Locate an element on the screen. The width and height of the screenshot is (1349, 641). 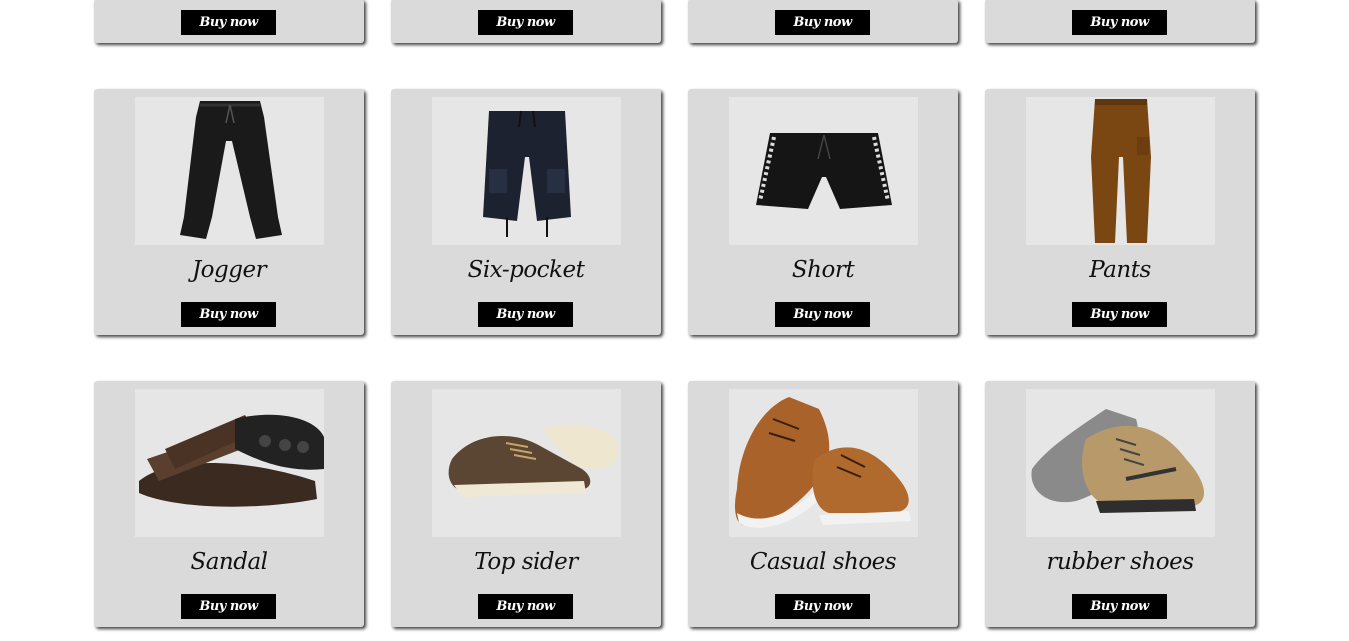
product-card-short: Short Buy now is located at coordinates (823, 212).